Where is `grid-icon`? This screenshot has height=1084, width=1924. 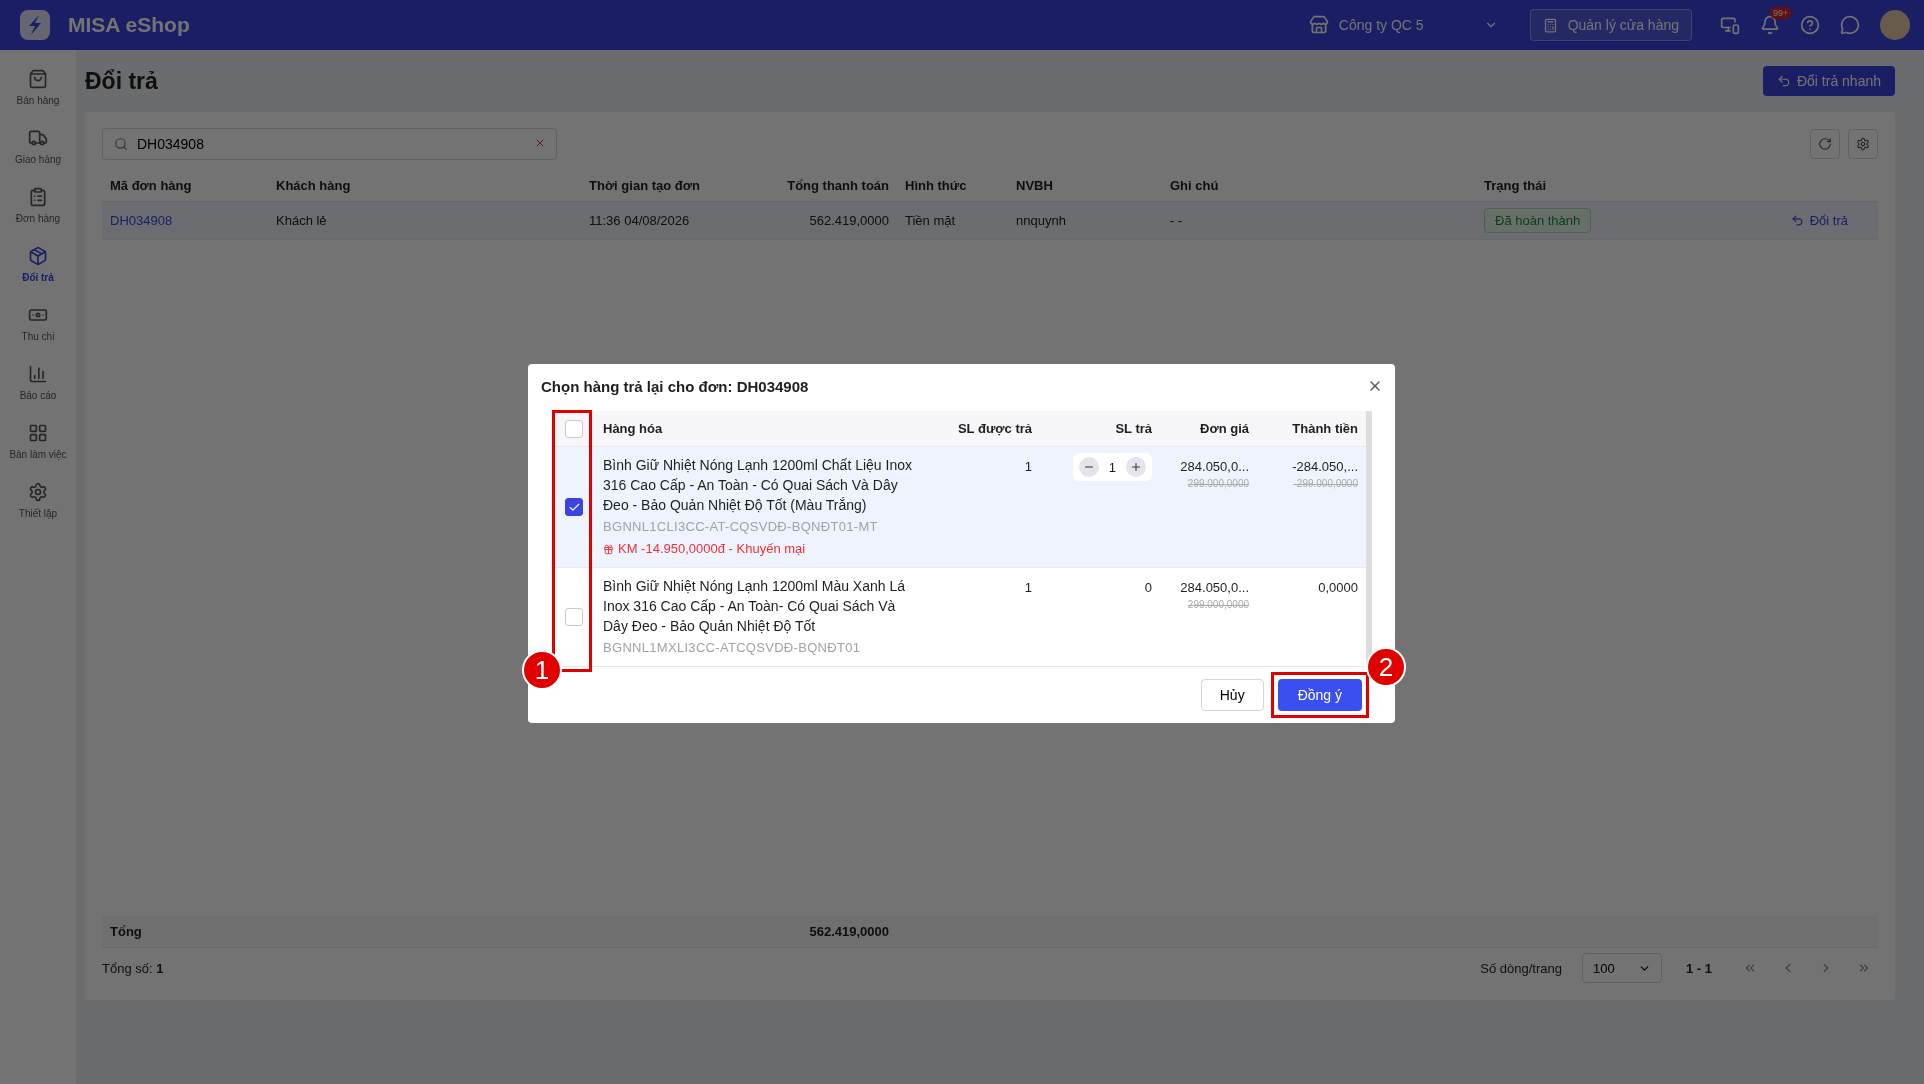 grid-icon is located at coordinates (38, 433).